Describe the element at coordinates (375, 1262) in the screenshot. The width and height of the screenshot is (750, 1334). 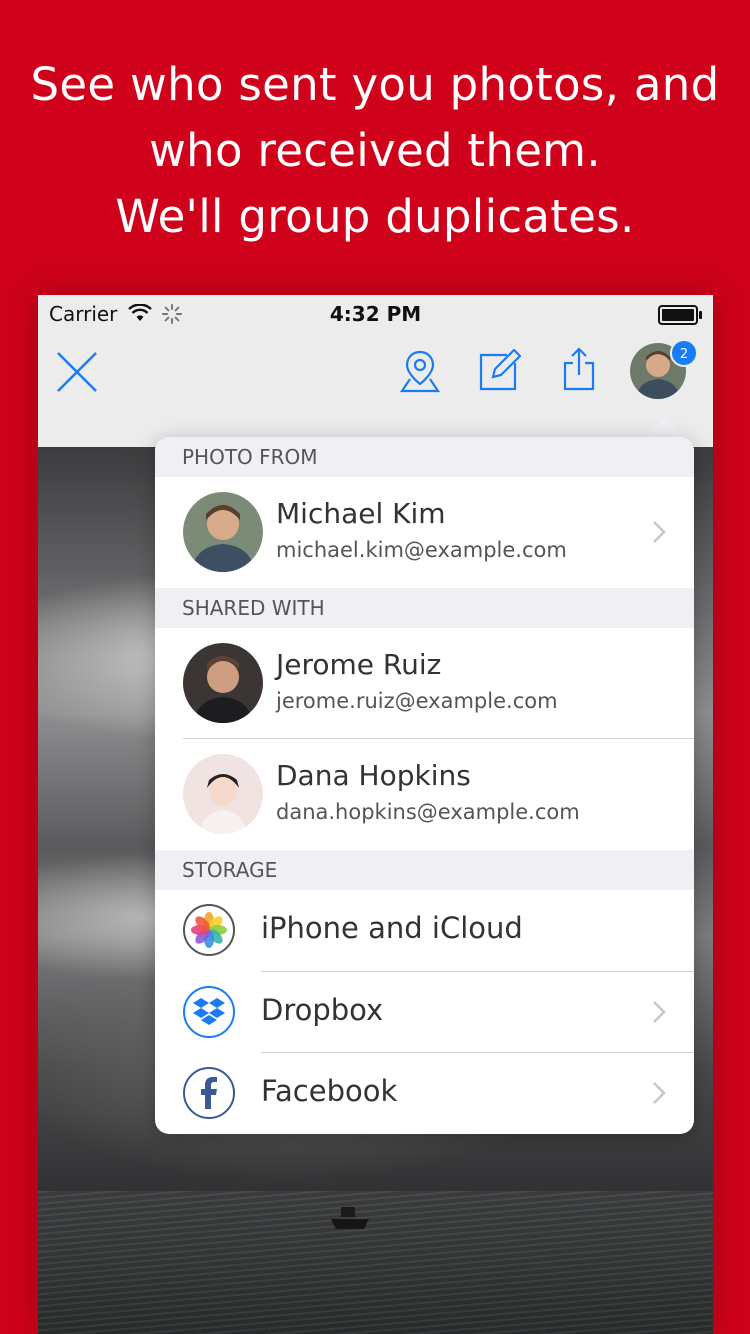
I see `photo-sea` at that location.